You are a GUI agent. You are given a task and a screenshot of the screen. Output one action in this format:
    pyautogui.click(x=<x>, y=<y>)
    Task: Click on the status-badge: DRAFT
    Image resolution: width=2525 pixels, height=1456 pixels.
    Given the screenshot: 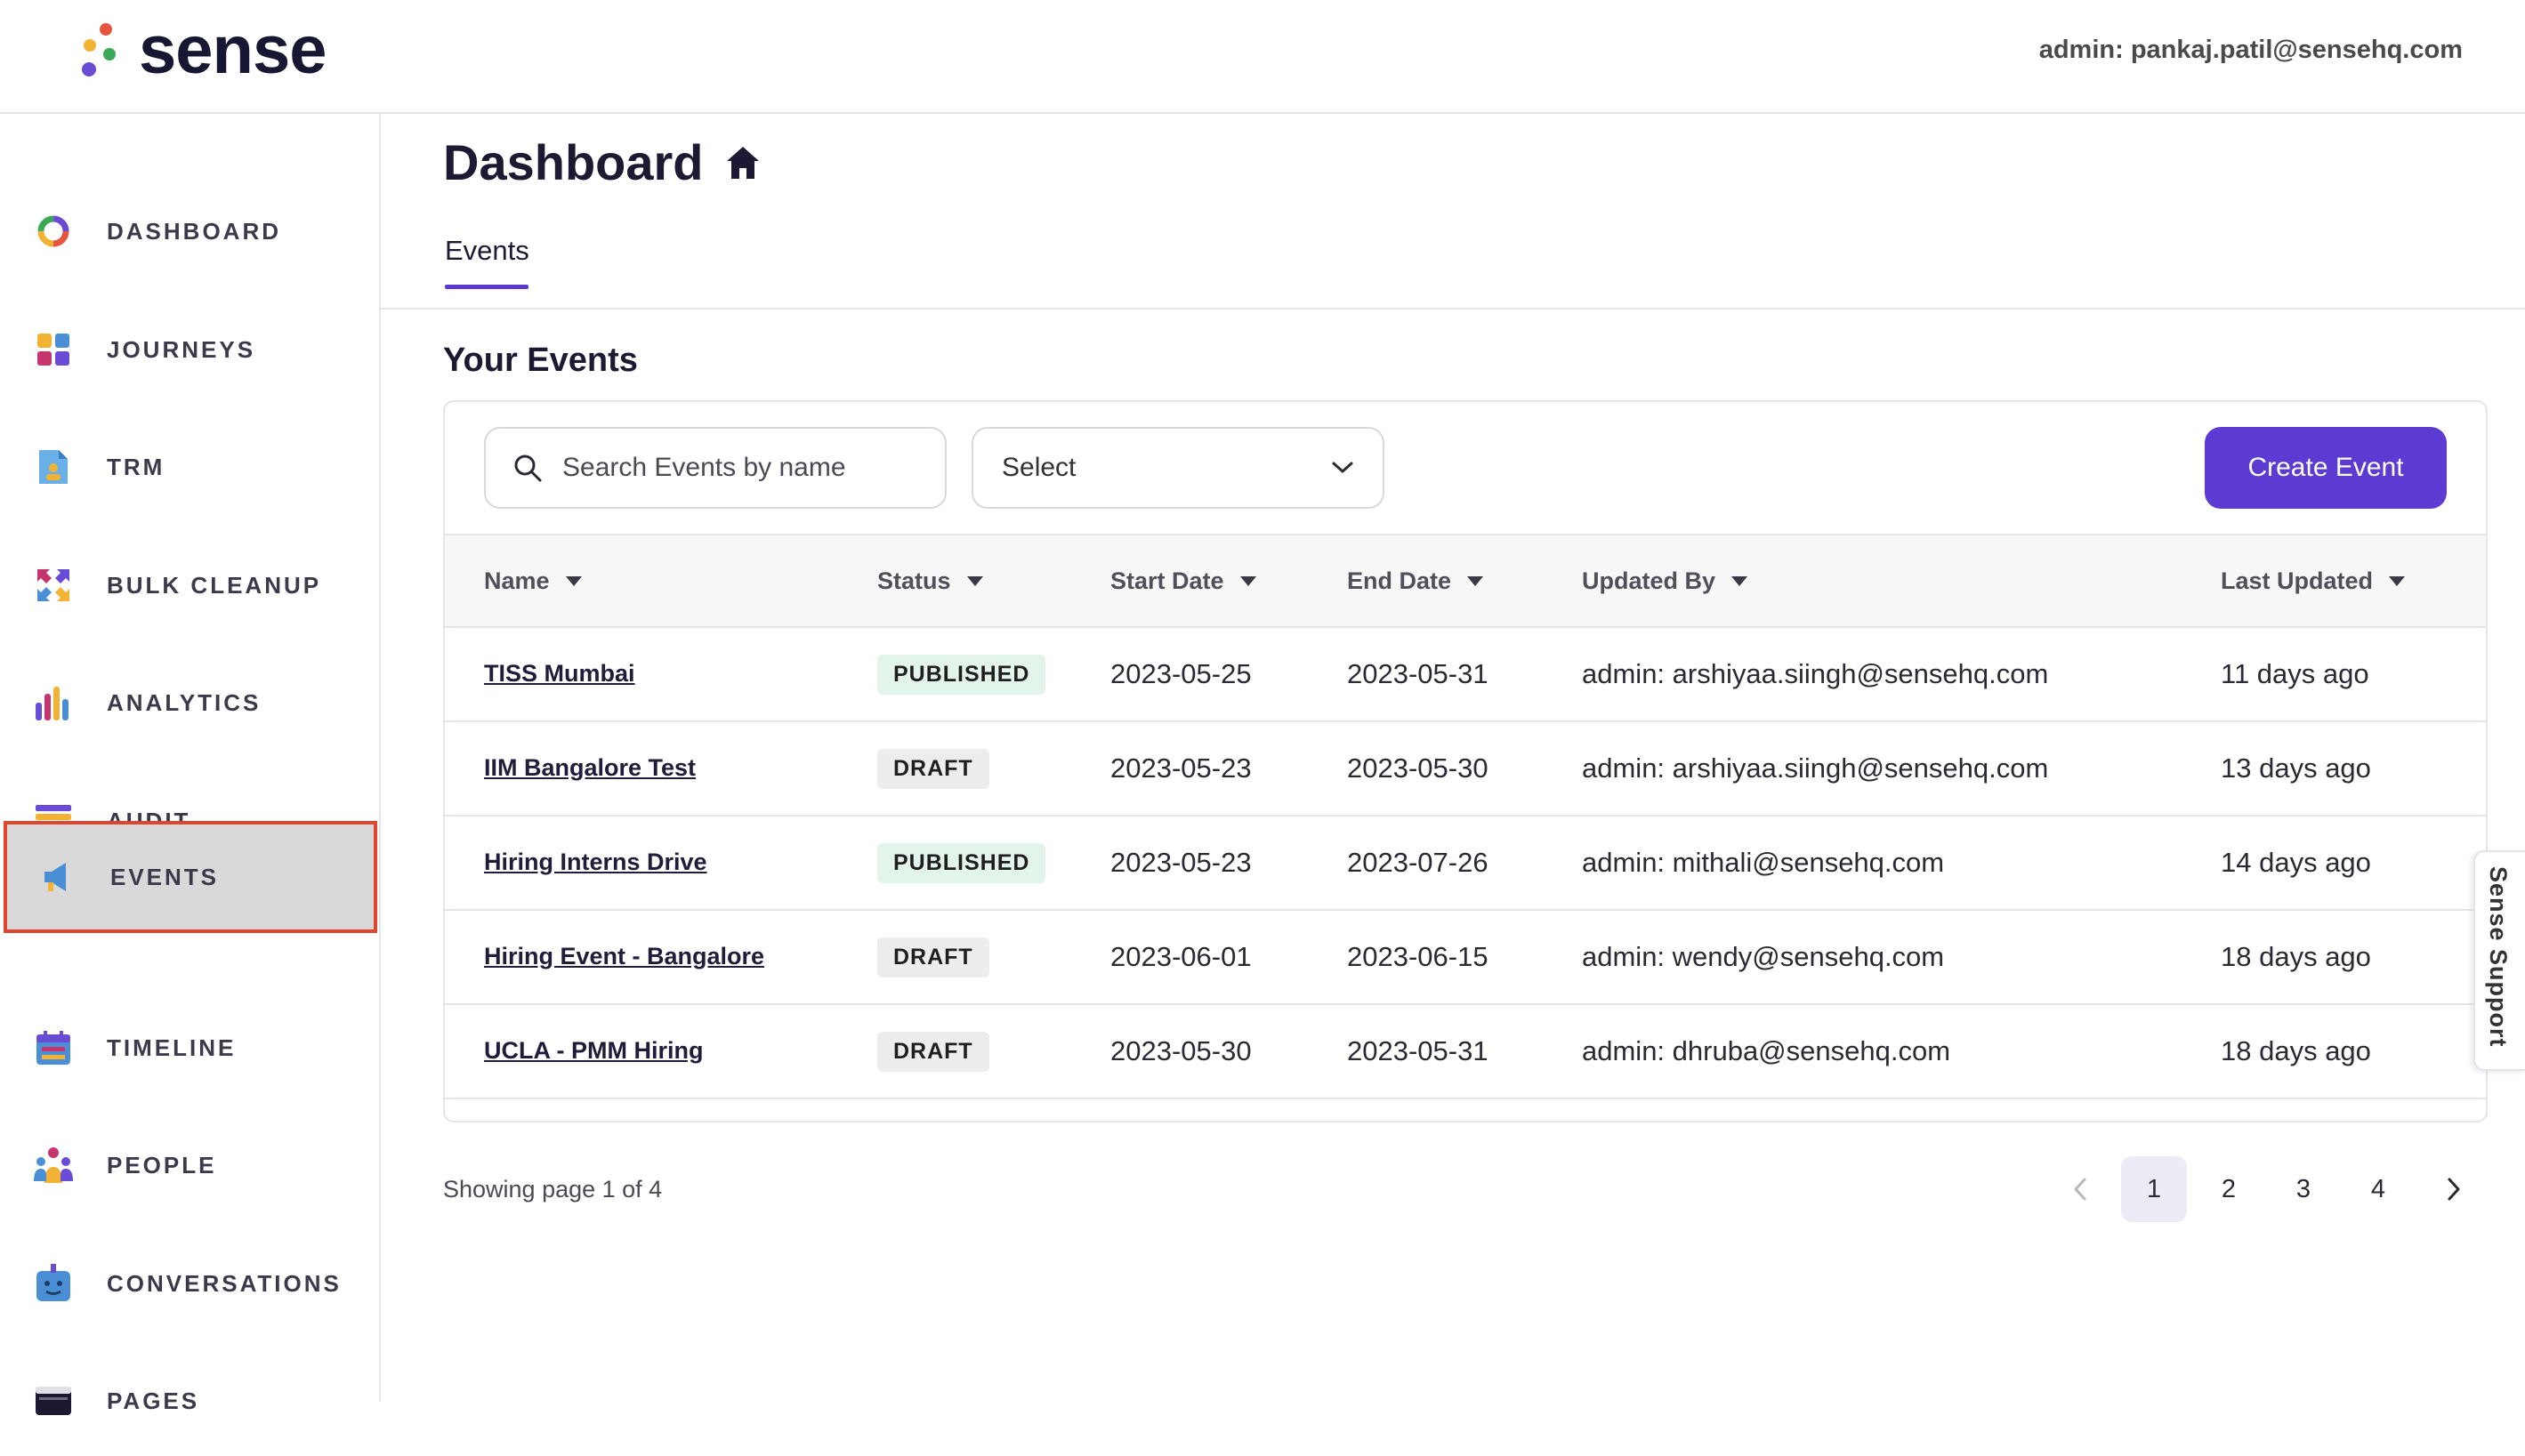 What is the action you would take?
    pyautogui.click(x=933, y=1052)
    